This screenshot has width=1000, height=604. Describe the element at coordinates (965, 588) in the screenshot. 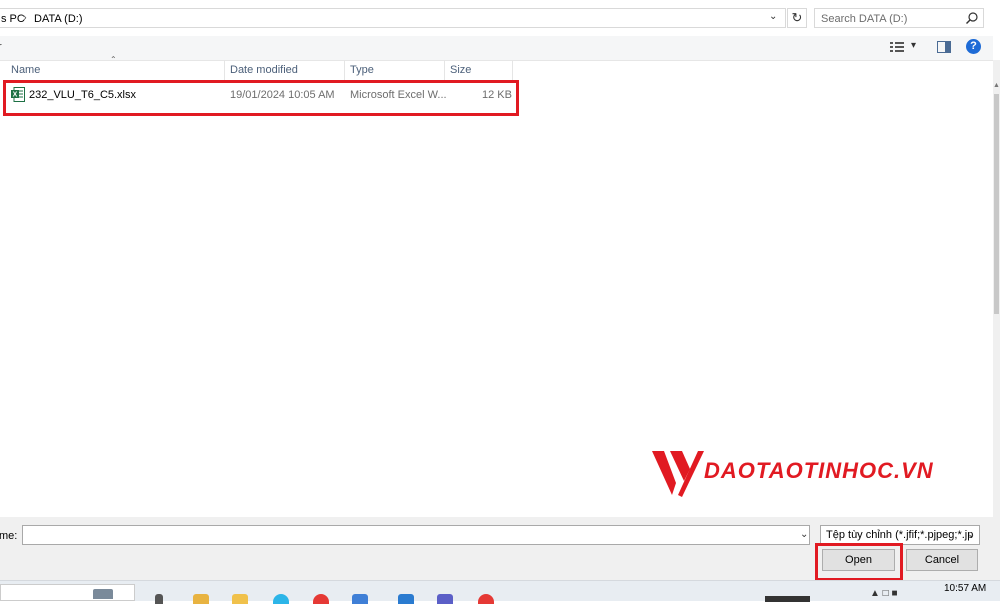

I see `taskbar-clock: 10:57 AM` at that location.